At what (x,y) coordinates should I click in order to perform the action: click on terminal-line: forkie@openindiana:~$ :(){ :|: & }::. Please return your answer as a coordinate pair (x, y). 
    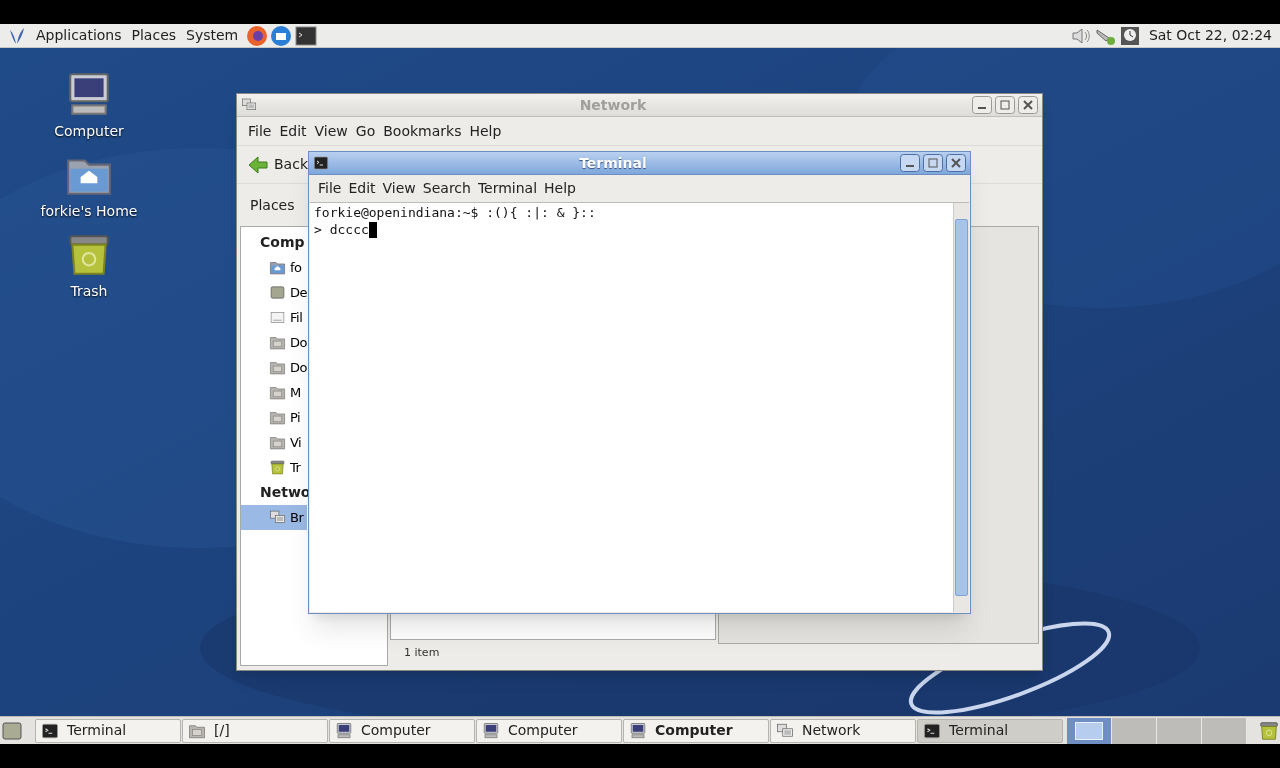
    Looking at the image, I should click on (455, 212).